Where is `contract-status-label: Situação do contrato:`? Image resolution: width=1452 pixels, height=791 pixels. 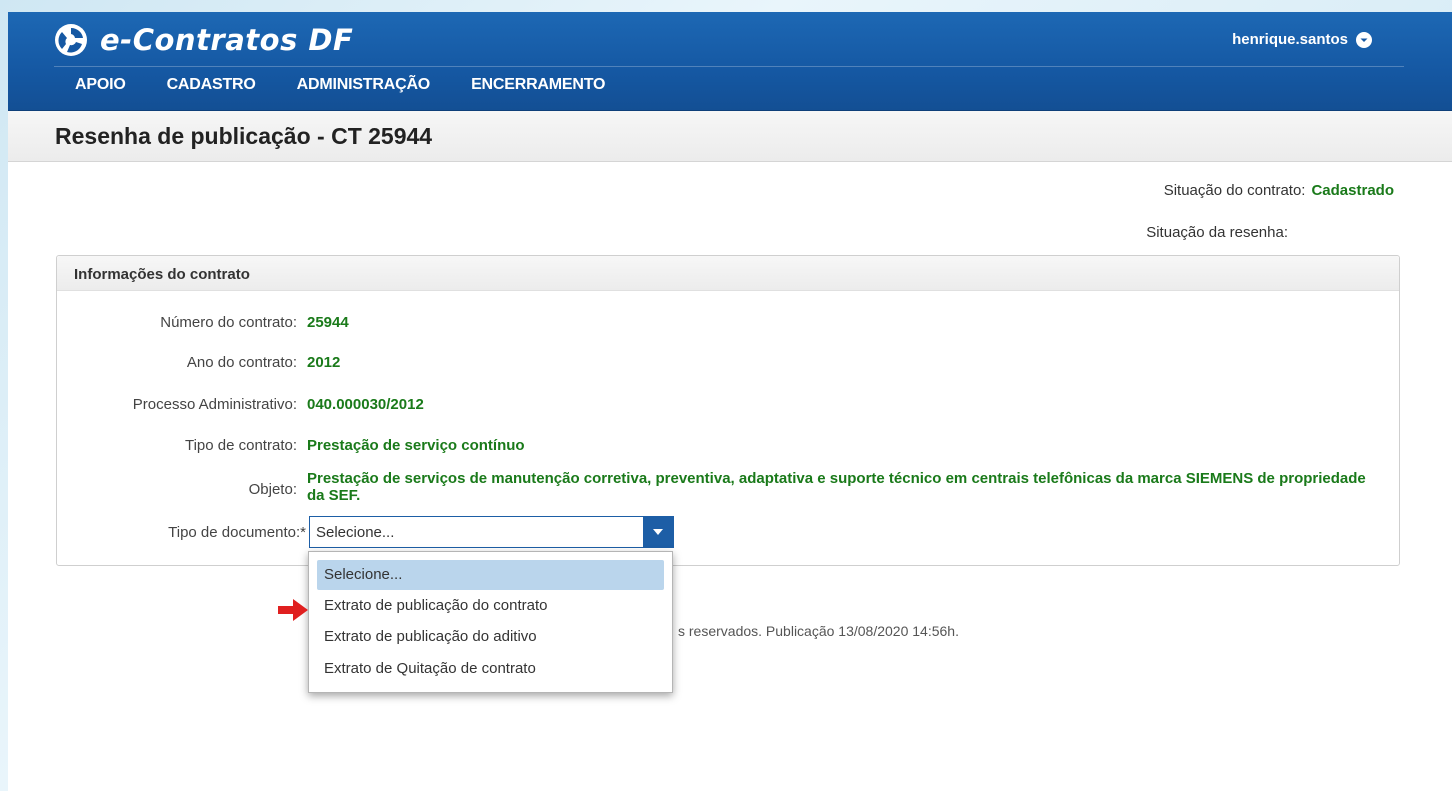 contract-status-label: Situação do contrato: is located at coordinates (1234, 190).